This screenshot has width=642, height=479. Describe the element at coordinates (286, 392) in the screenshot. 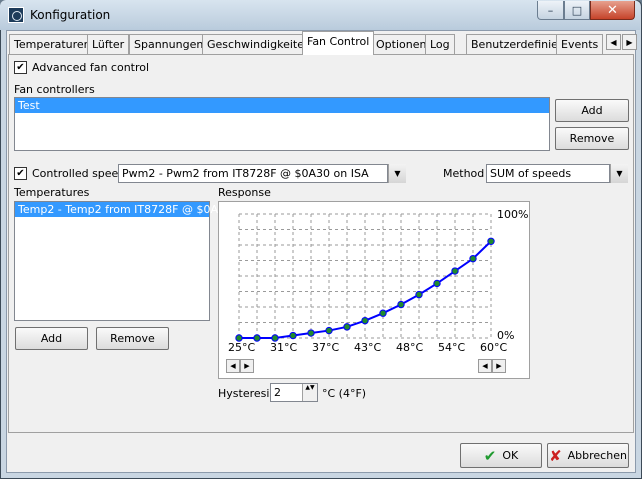

I see `hysteresis-input: 2` at that location.